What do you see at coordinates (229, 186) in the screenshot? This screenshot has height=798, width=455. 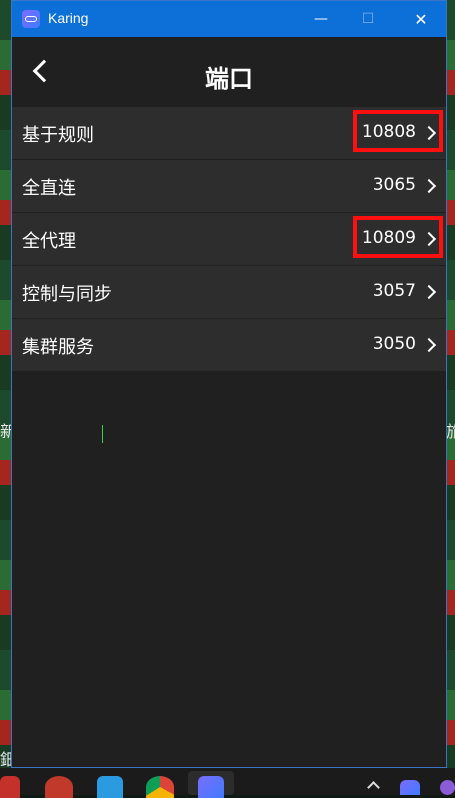 I see `list-item-direct: 全直连 3065` at bounding box center [229, 186].